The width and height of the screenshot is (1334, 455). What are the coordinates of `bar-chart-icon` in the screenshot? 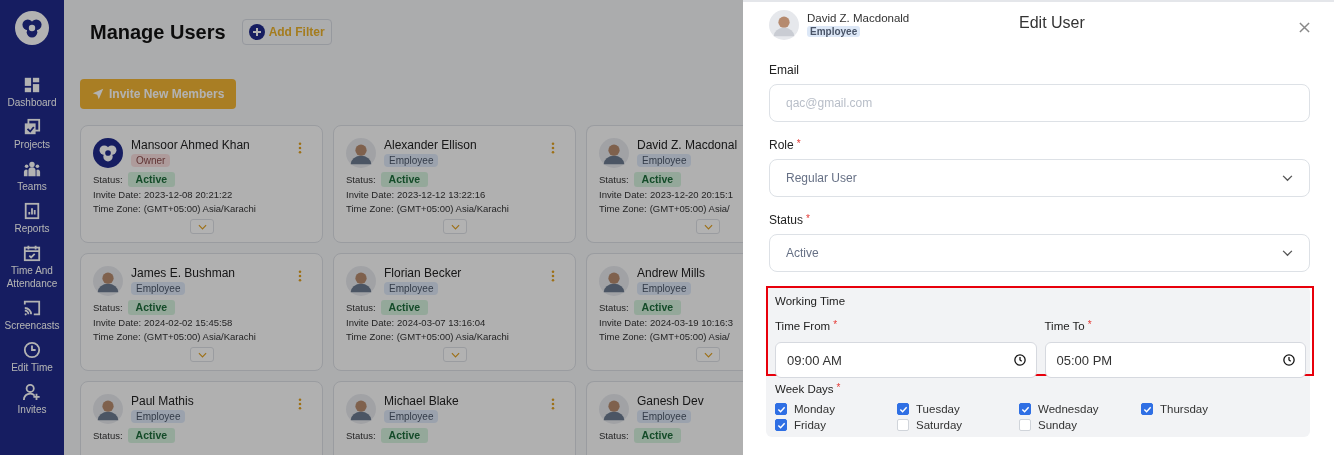 It's located at (32, 211).